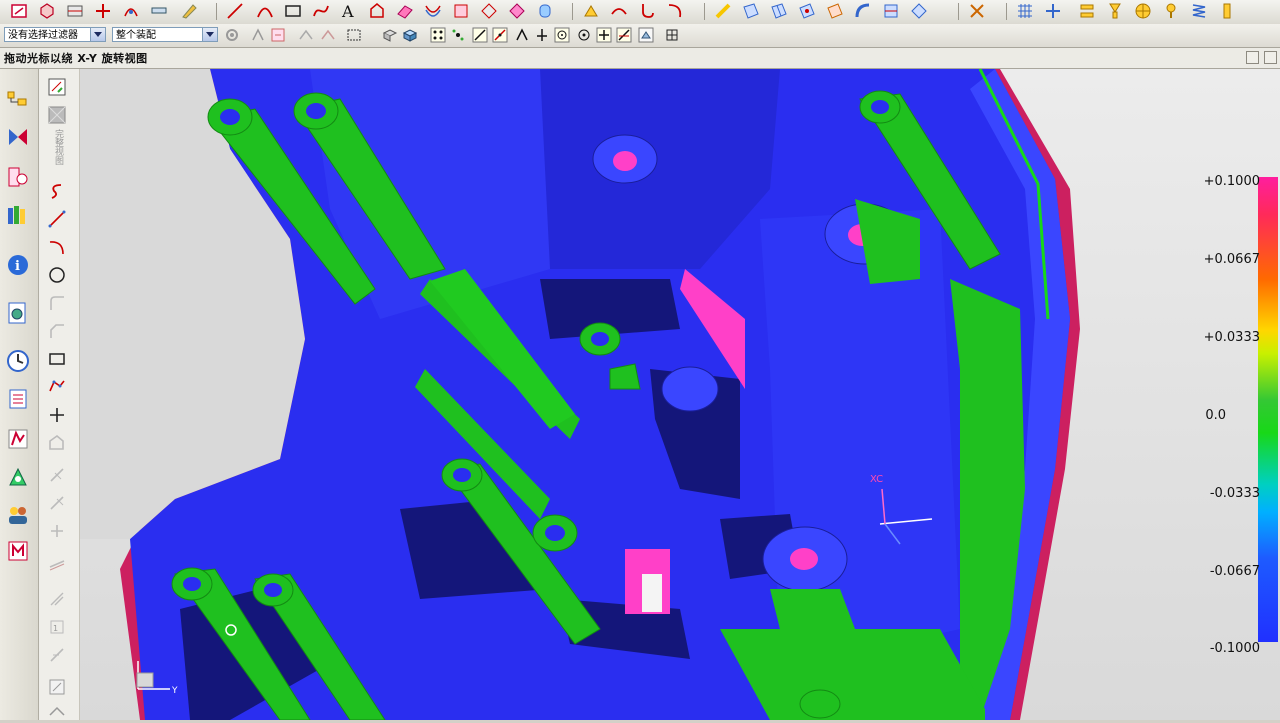  I want to click on users-icon, so click(18, 515).